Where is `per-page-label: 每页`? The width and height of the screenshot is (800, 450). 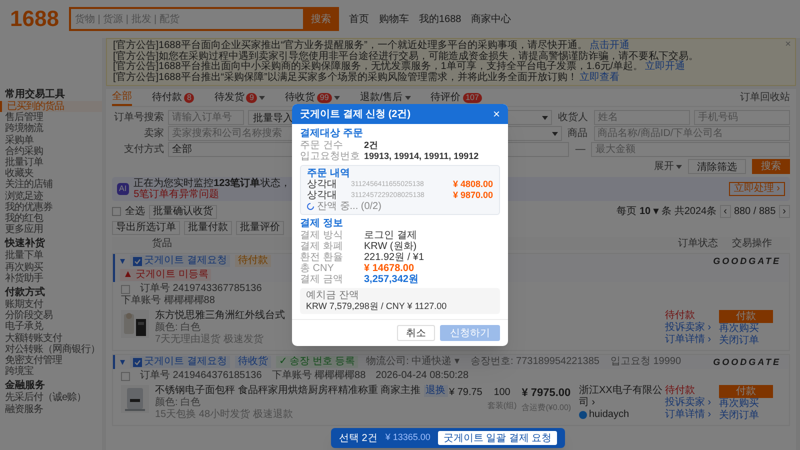 per-page-label: 每页 is located at coordinates (626, 212).